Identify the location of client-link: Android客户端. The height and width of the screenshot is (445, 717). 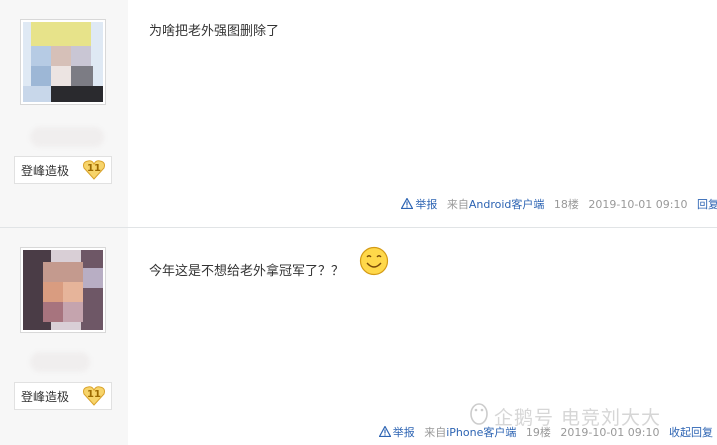
(507, 204).